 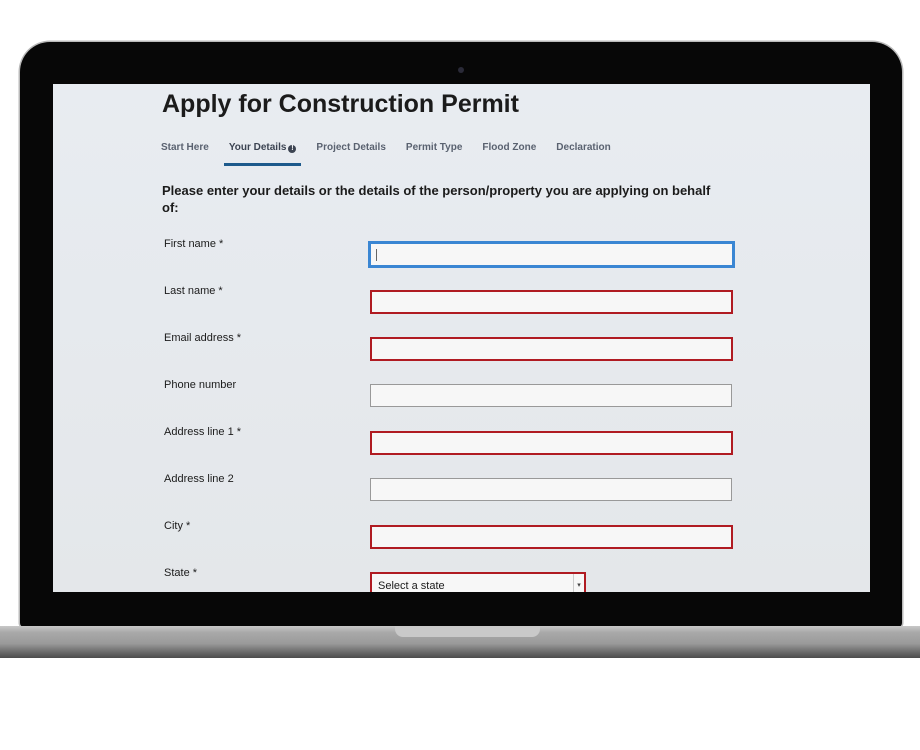 What do you see at coordinates (509, 154) in the screenshot?
I see `tab-flood-zone: Flood Zone` at bounding box center [509, 154].